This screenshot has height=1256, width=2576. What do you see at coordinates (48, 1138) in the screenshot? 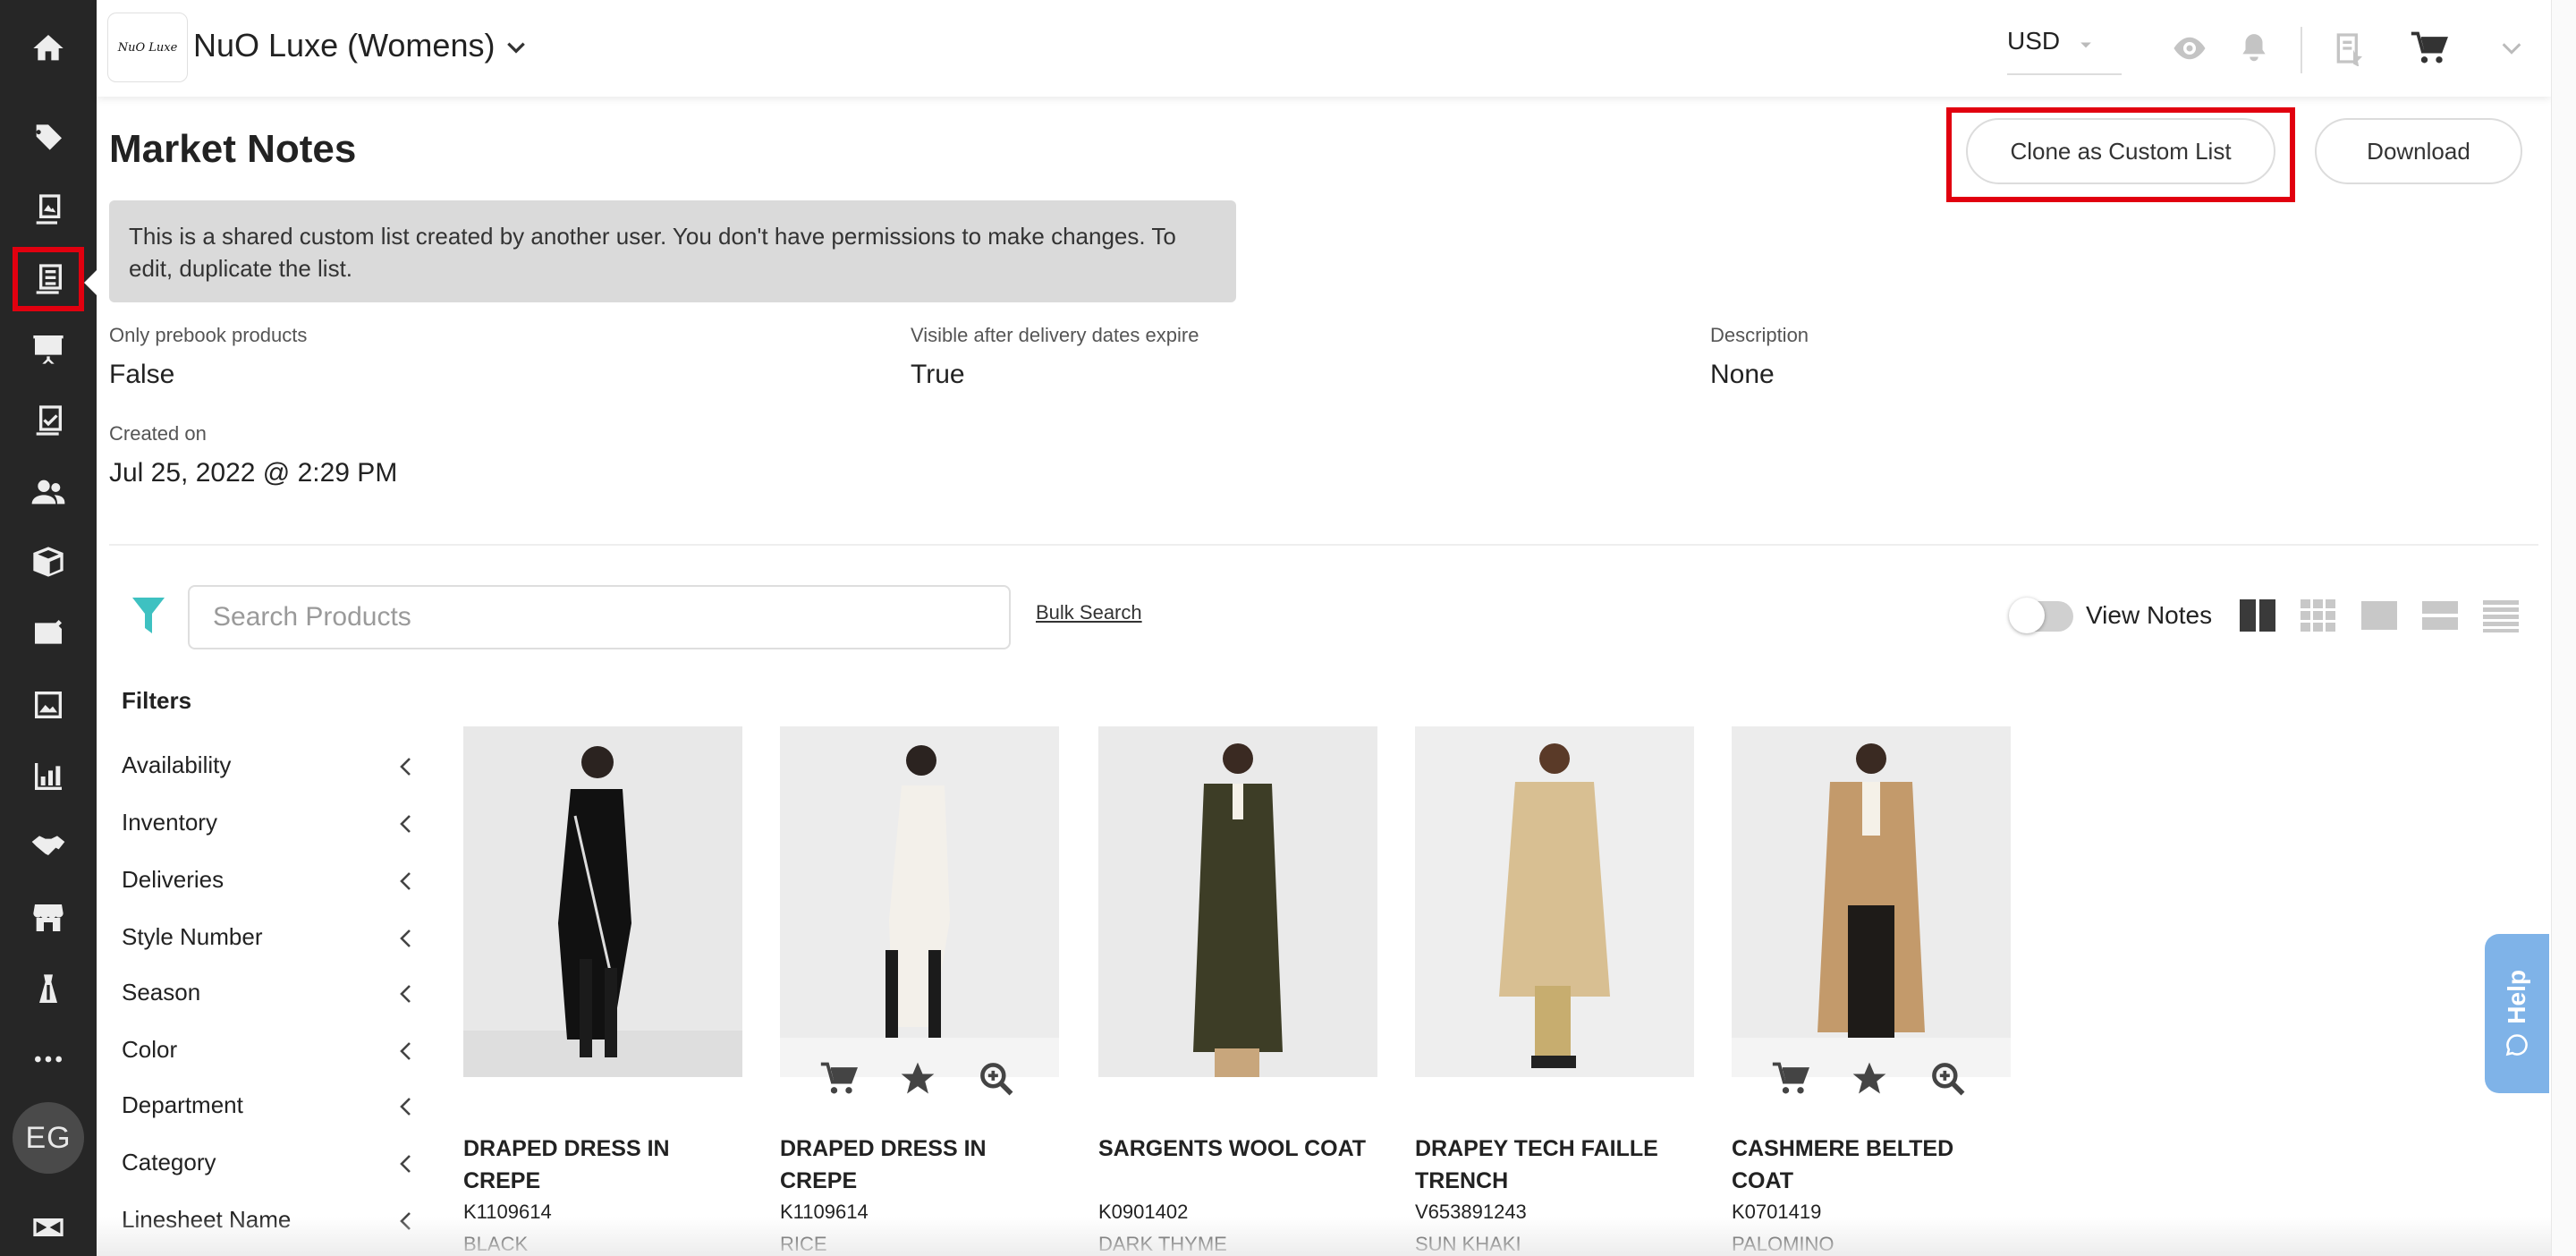
I see `user-avatar: EG` at bounding box center [48, 1138].